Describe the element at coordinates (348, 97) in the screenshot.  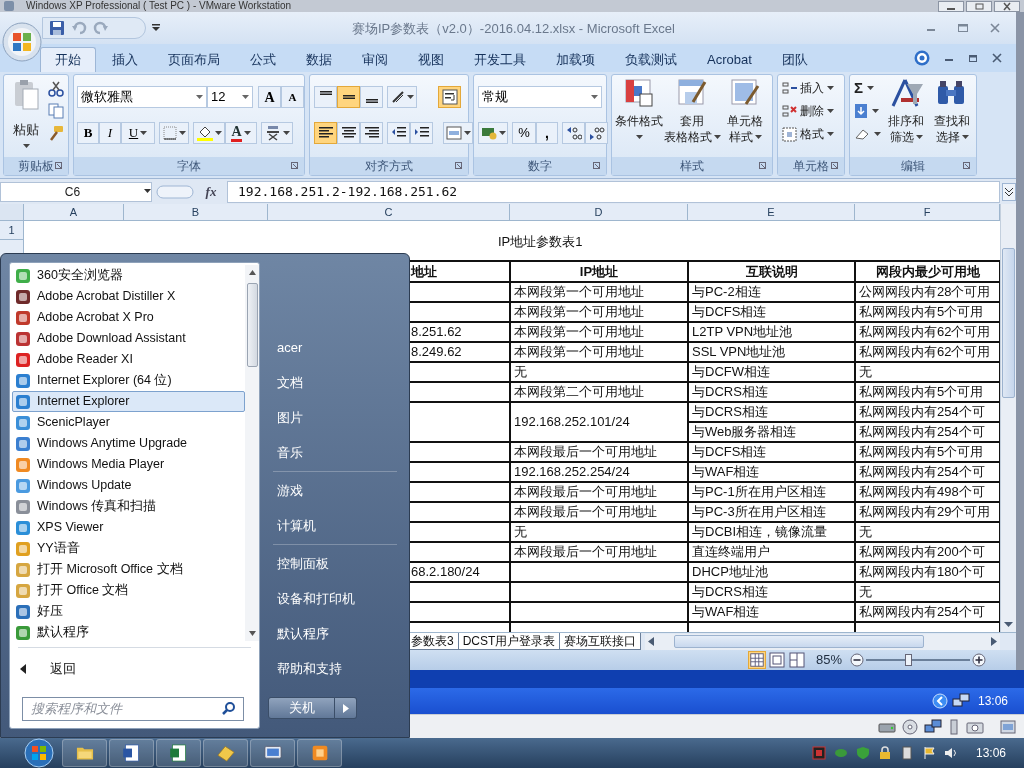
I see `middle-align-button` at that location.